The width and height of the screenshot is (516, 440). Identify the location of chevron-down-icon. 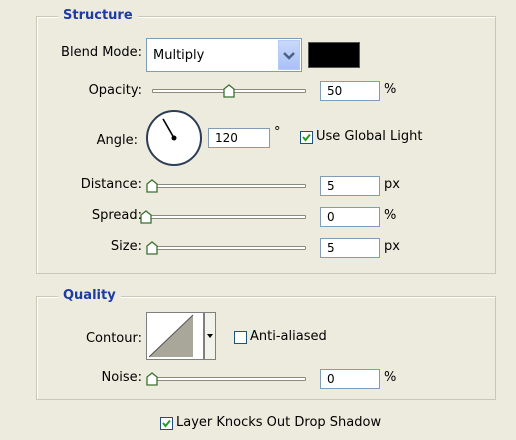
(289, 56).